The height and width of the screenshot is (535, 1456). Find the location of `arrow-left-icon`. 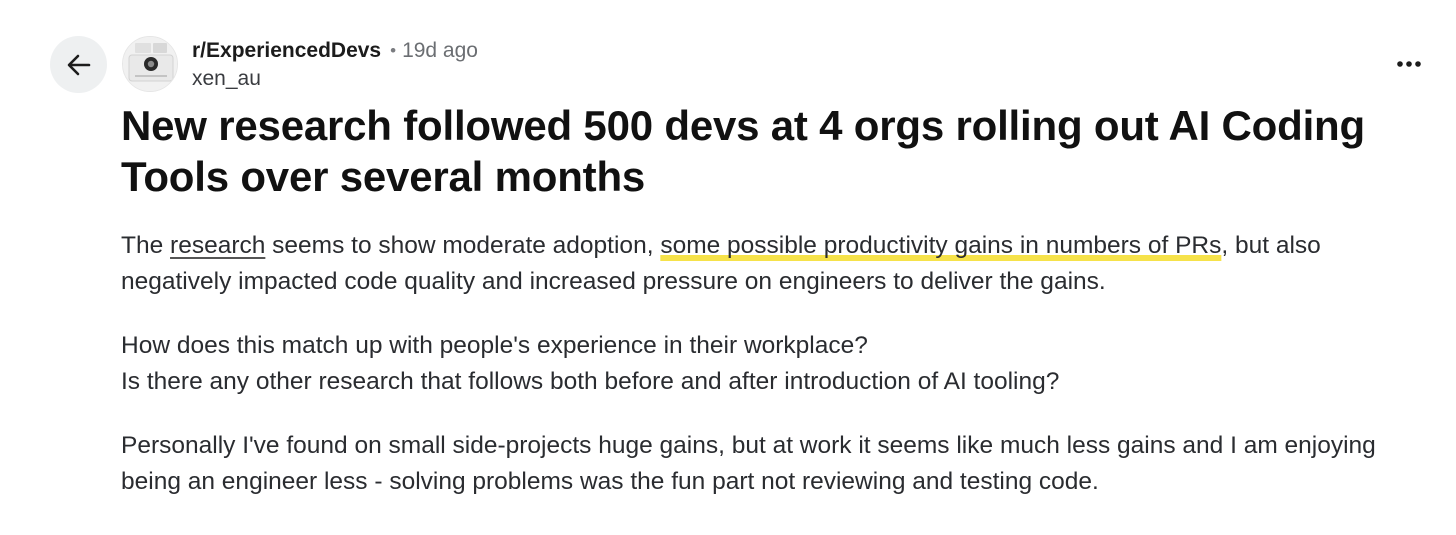

arrow-left-icon is located at coordinates (78, 64).